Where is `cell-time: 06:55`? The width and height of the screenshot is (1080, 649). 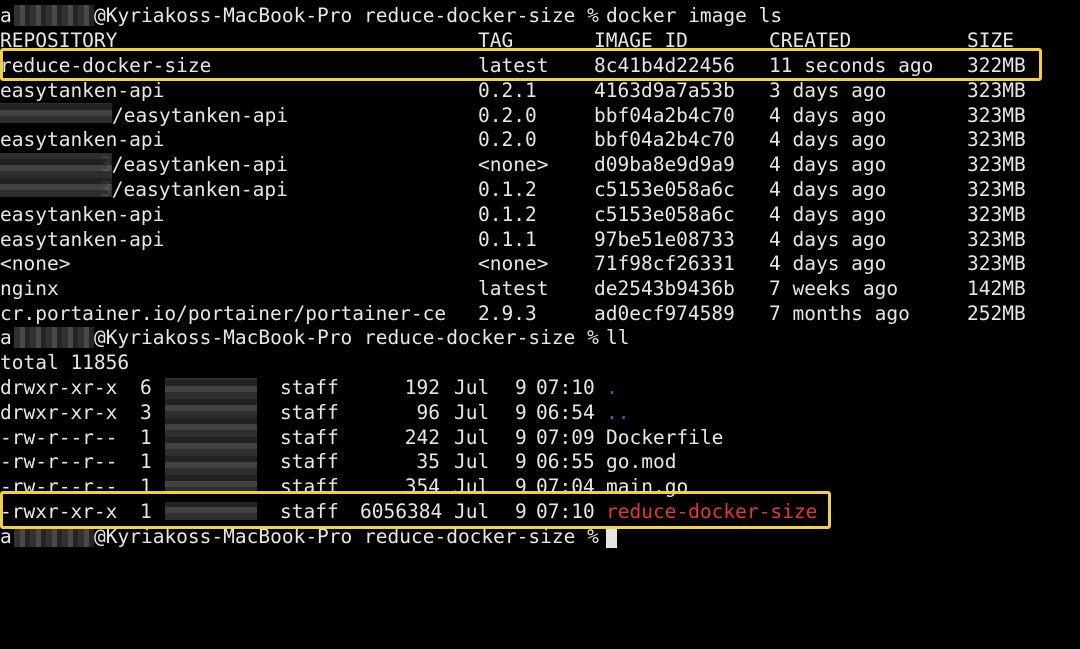 cell-time: 06:55 is located at coordinates (565, 462).